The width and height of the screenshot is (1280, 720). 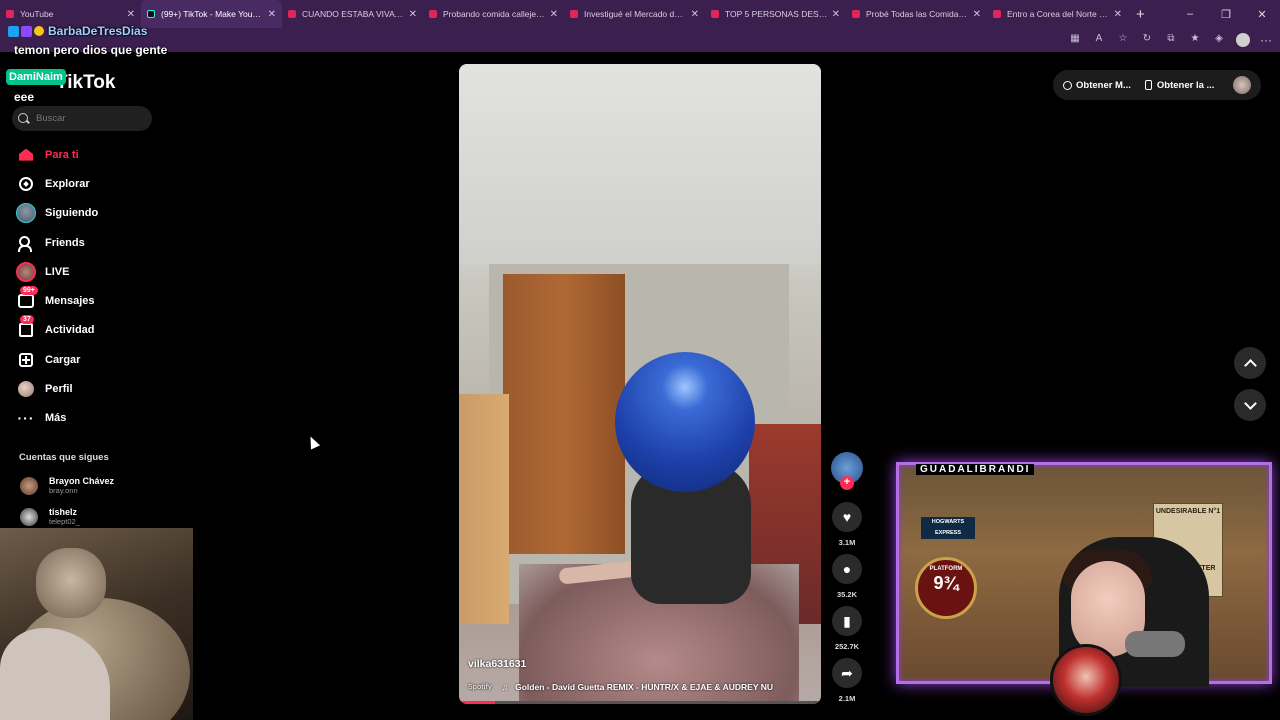 I want to click on compass-icon, so click(x=26, y=183).